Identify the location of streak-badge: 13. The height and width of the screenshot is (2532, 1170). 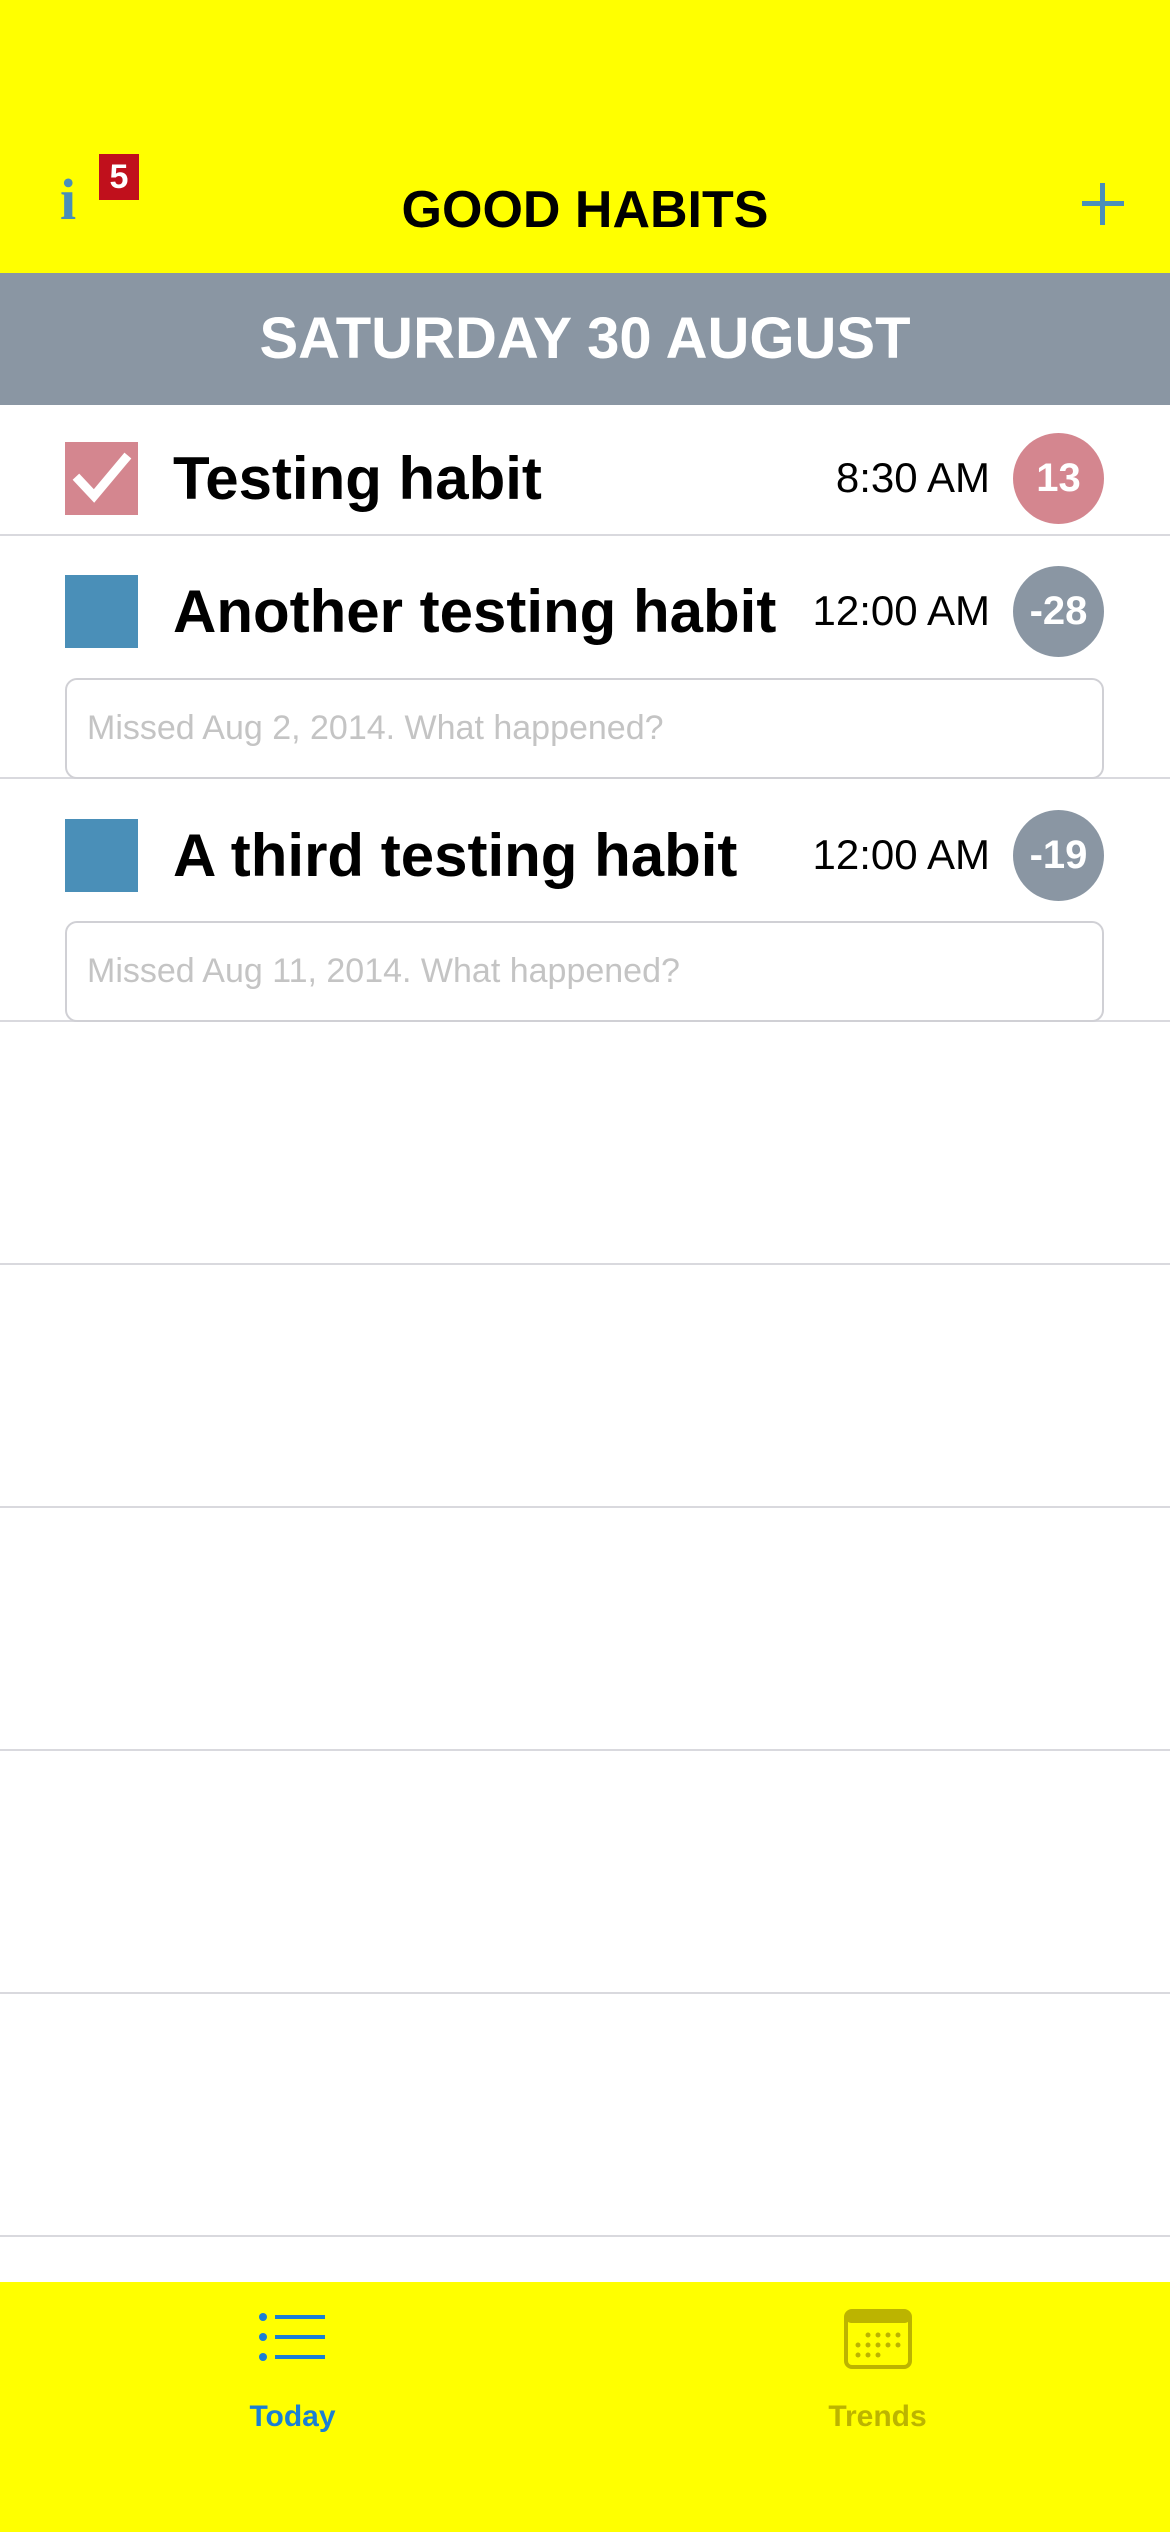
(1058, 478).